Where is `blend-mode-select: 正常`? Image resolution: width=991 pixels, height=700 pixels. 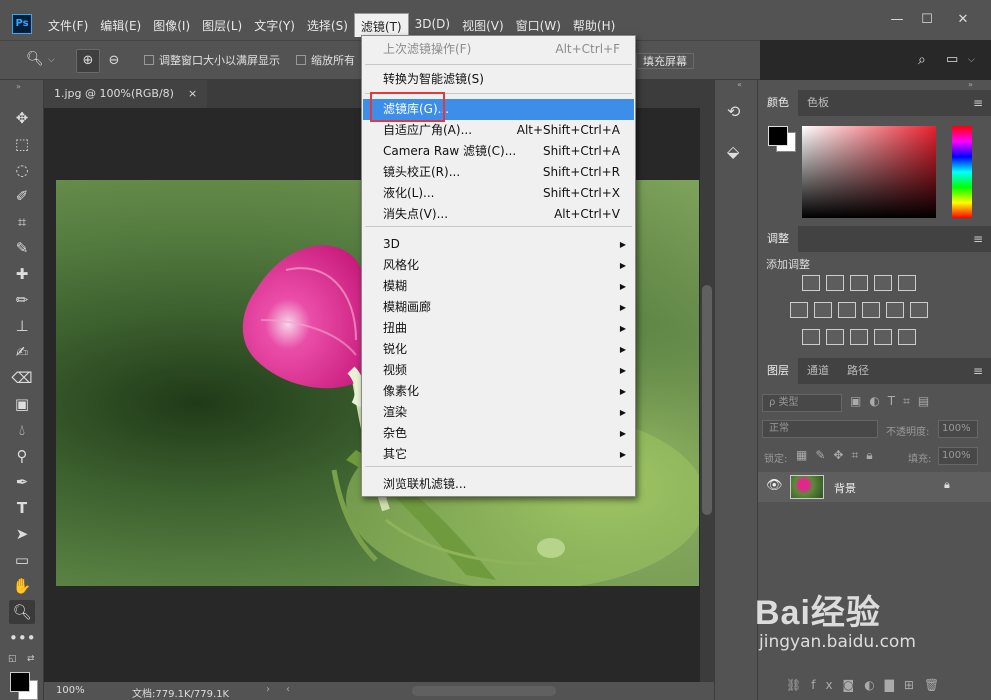
blend-mode-select: 正常 is located at coordinates (820, 429).